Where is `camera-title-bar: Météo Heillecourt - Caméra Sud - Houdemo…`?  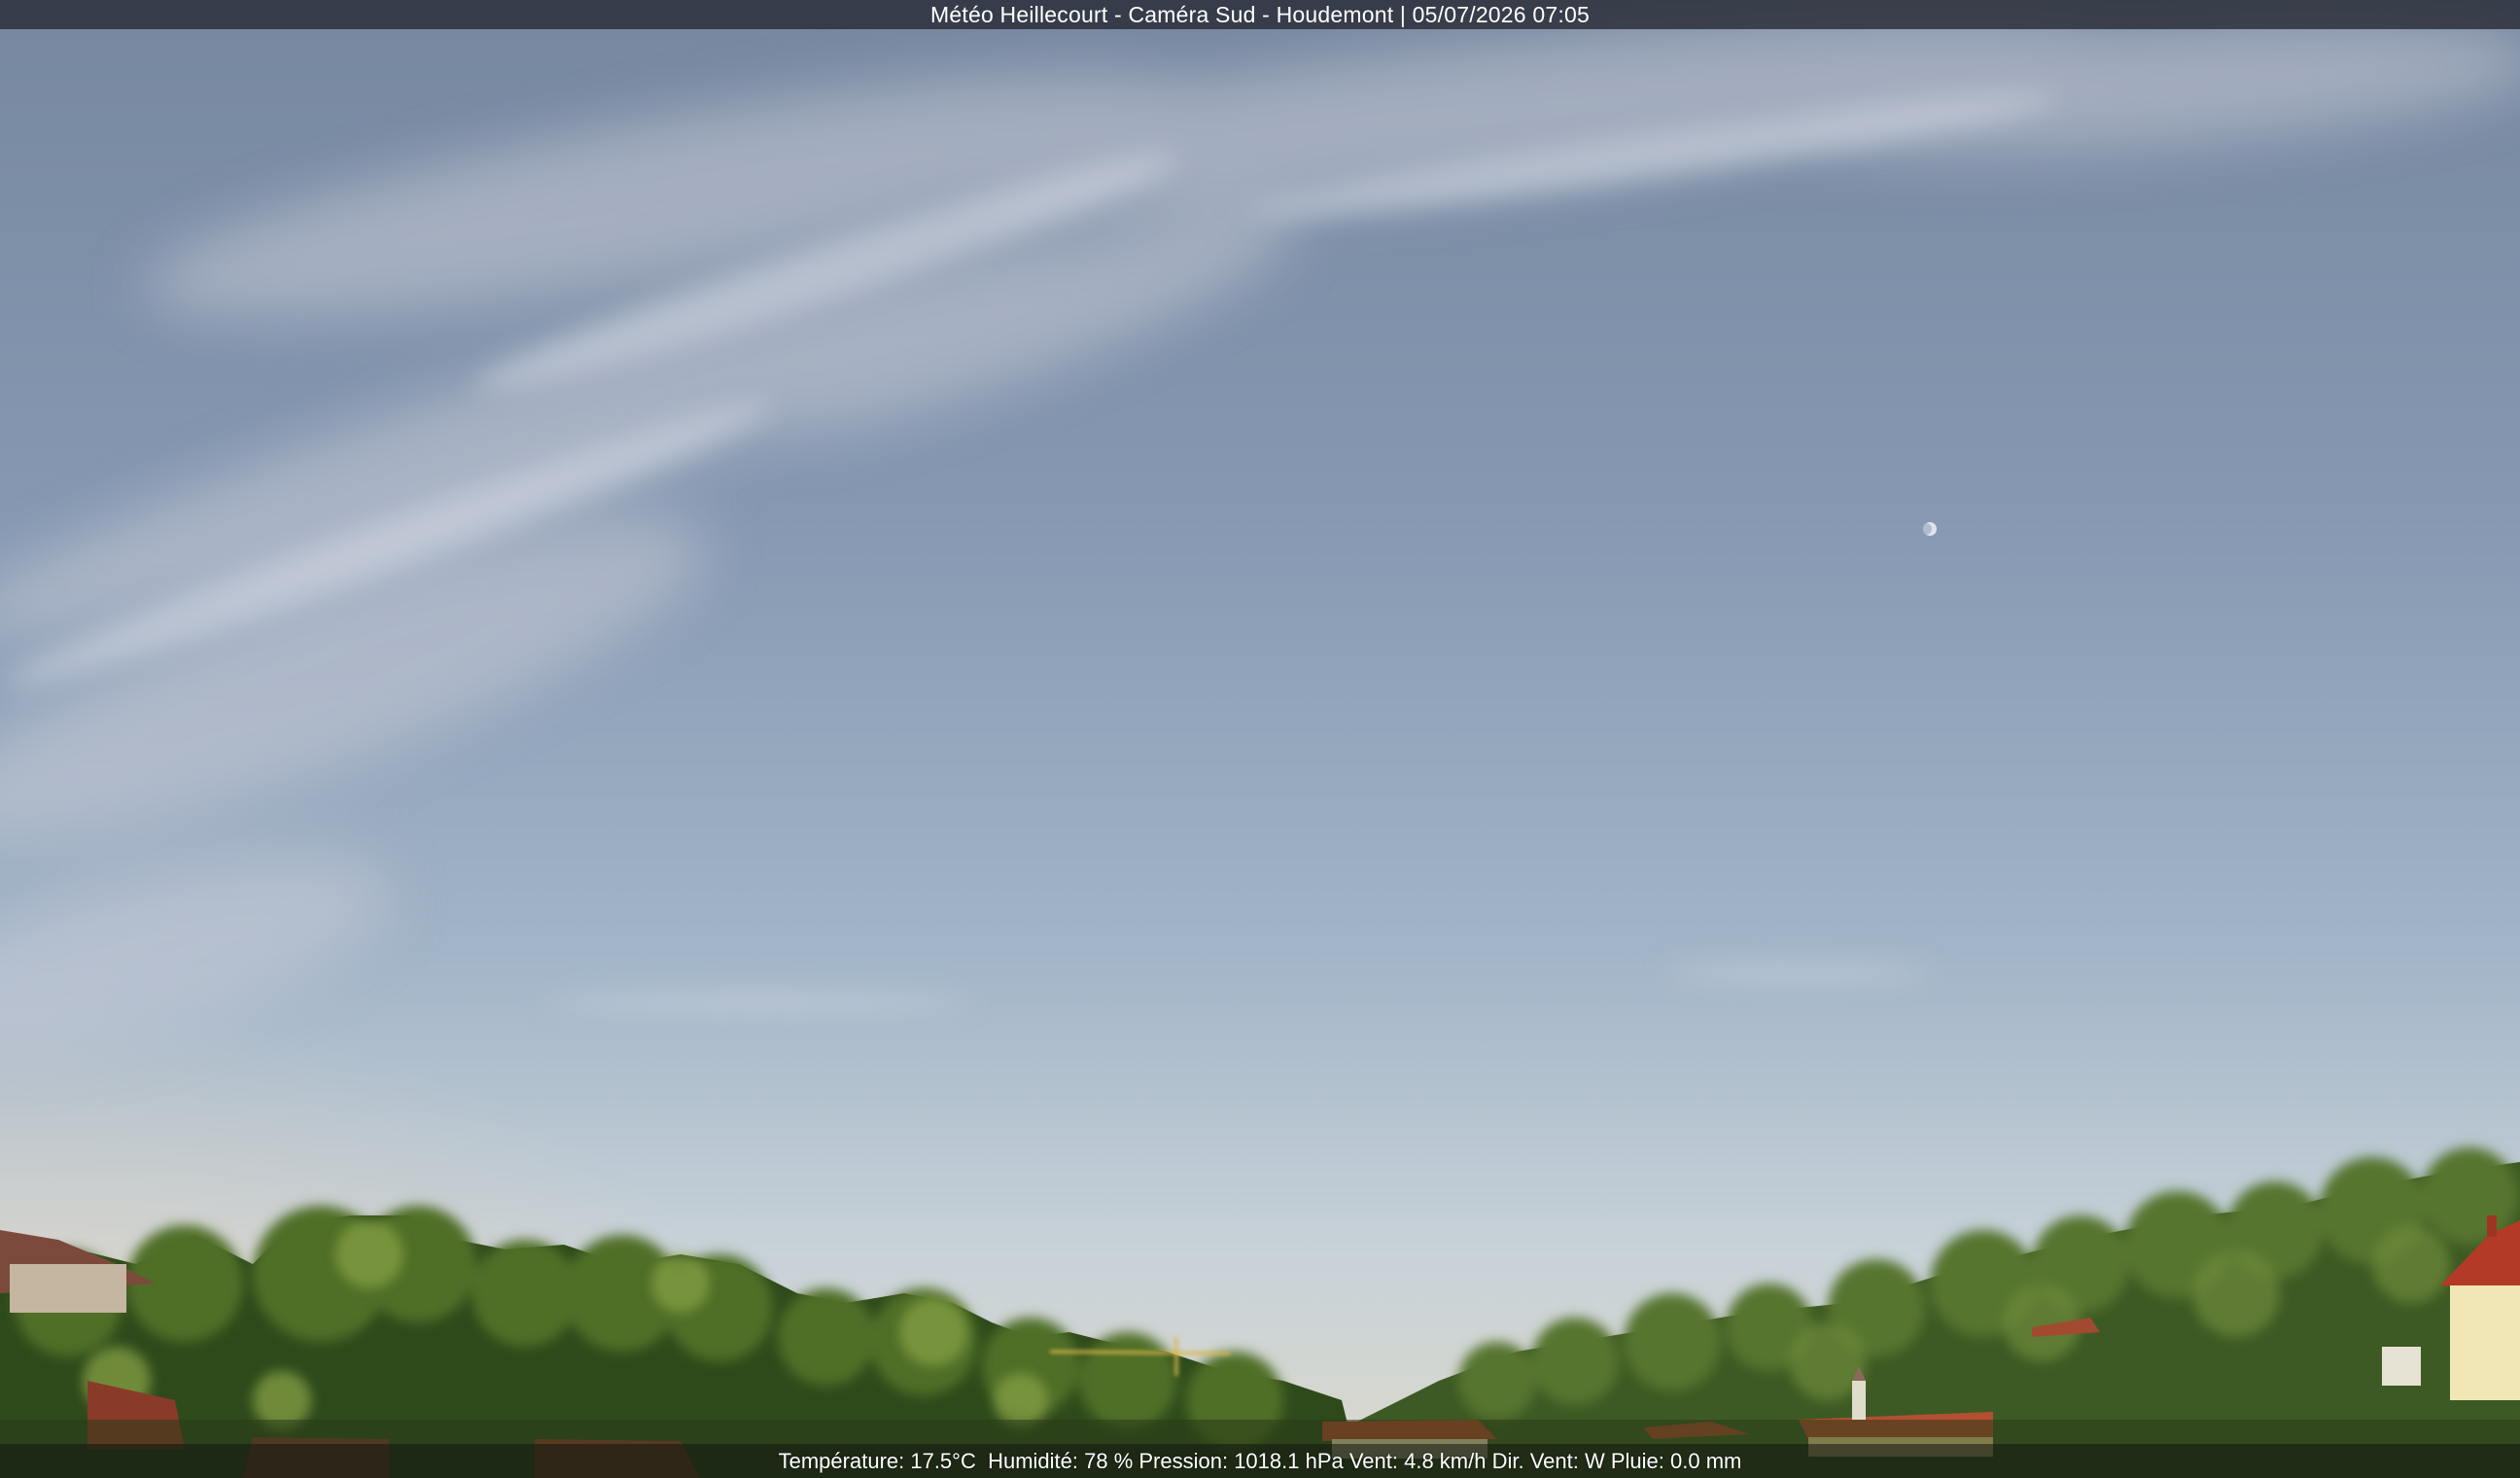 camera-title-bar: Météo Heillecourt - Caméra Sud - Houdemo… is located at coordinates (1260, 14).